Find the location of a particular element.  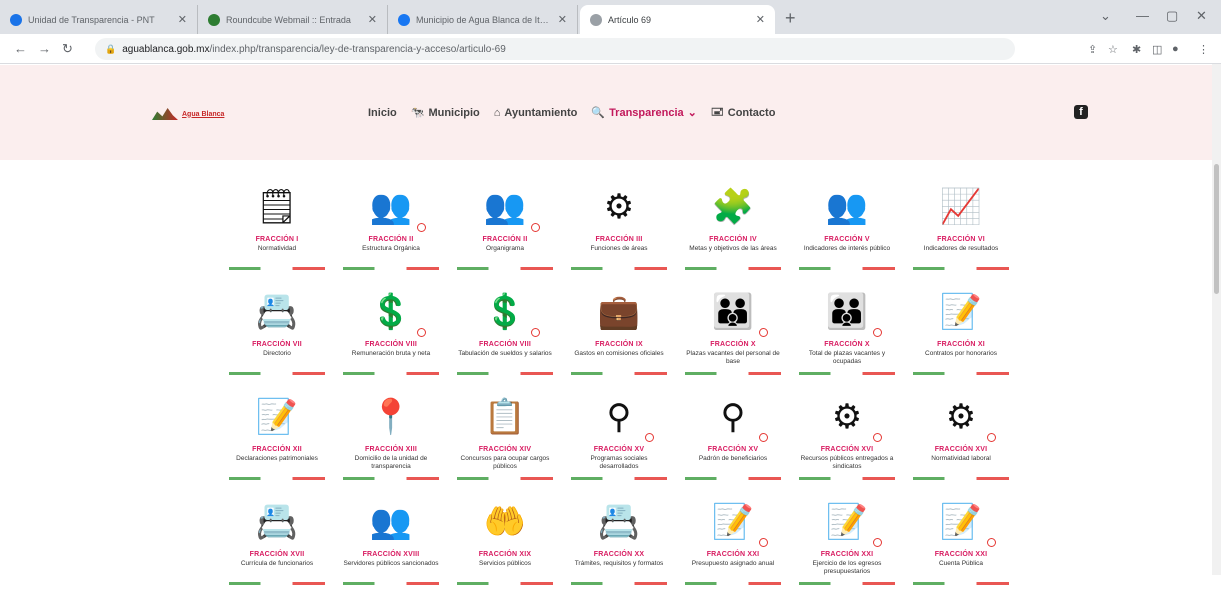

fraccion-description: Programas sociales desarrollados is located at coordinates (619, 462).